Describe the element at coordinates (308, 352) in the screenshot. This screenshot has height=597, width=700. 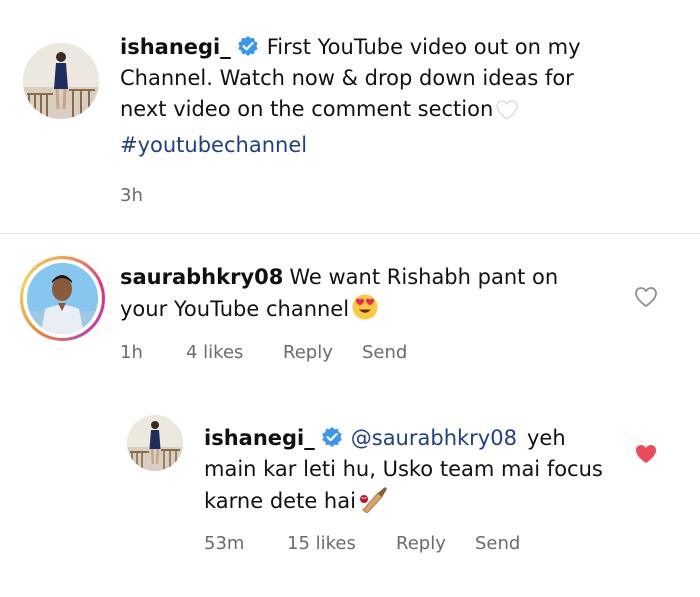
I see `comment-reply-button: Reply` at that location.